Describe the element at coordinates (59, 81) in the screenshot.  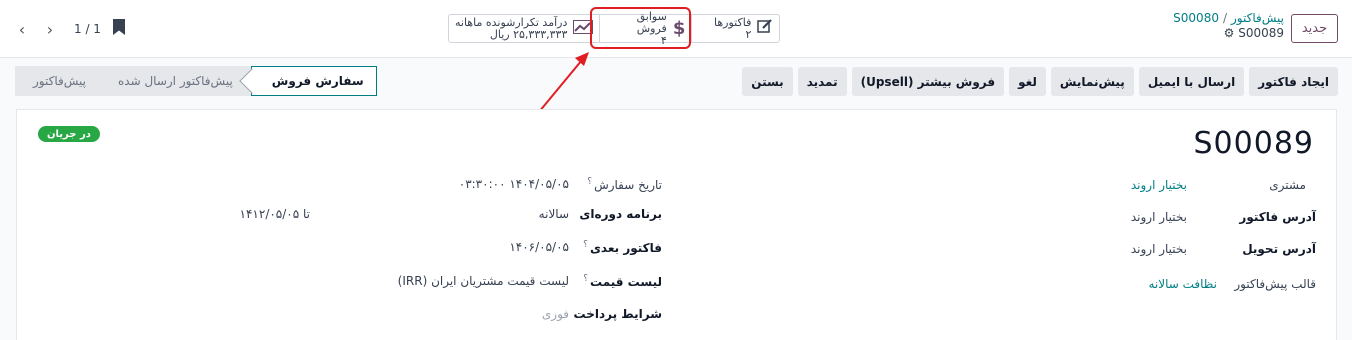
I see `status-quotation: پیش‌فاکتور` at that location.